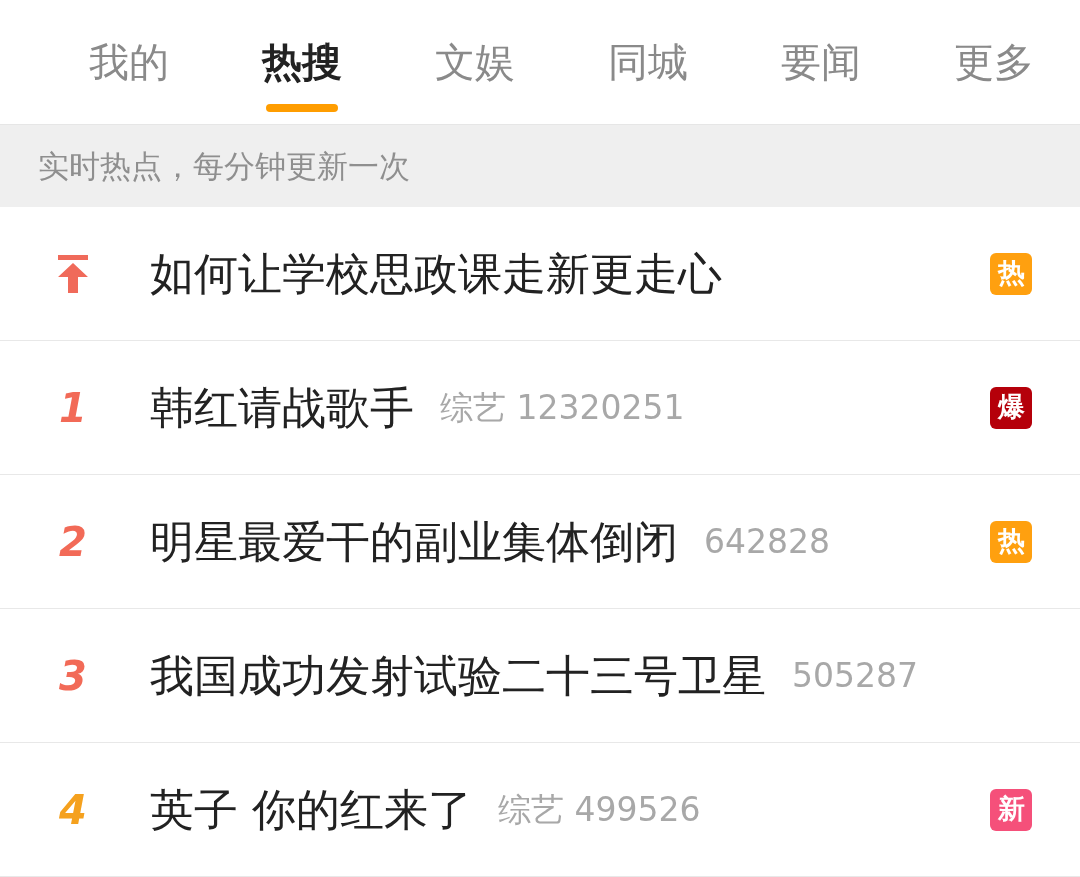 This screenshot has height=877, width=1080. Describe the element at coordinates (855, 675) in the screenshot. I see `topic-meta: 505287` at that location.